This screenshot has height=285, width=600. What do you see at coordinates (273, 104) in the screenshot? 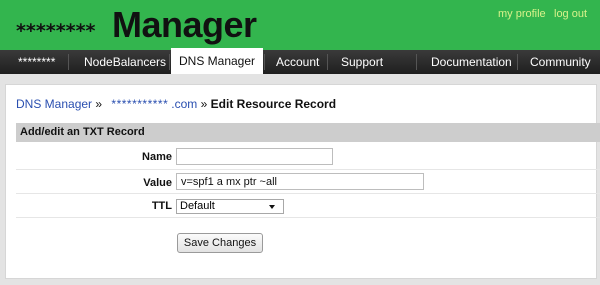
I see `breadcrumb-current: Edit Resource Record` at bounding box center [273, 104].